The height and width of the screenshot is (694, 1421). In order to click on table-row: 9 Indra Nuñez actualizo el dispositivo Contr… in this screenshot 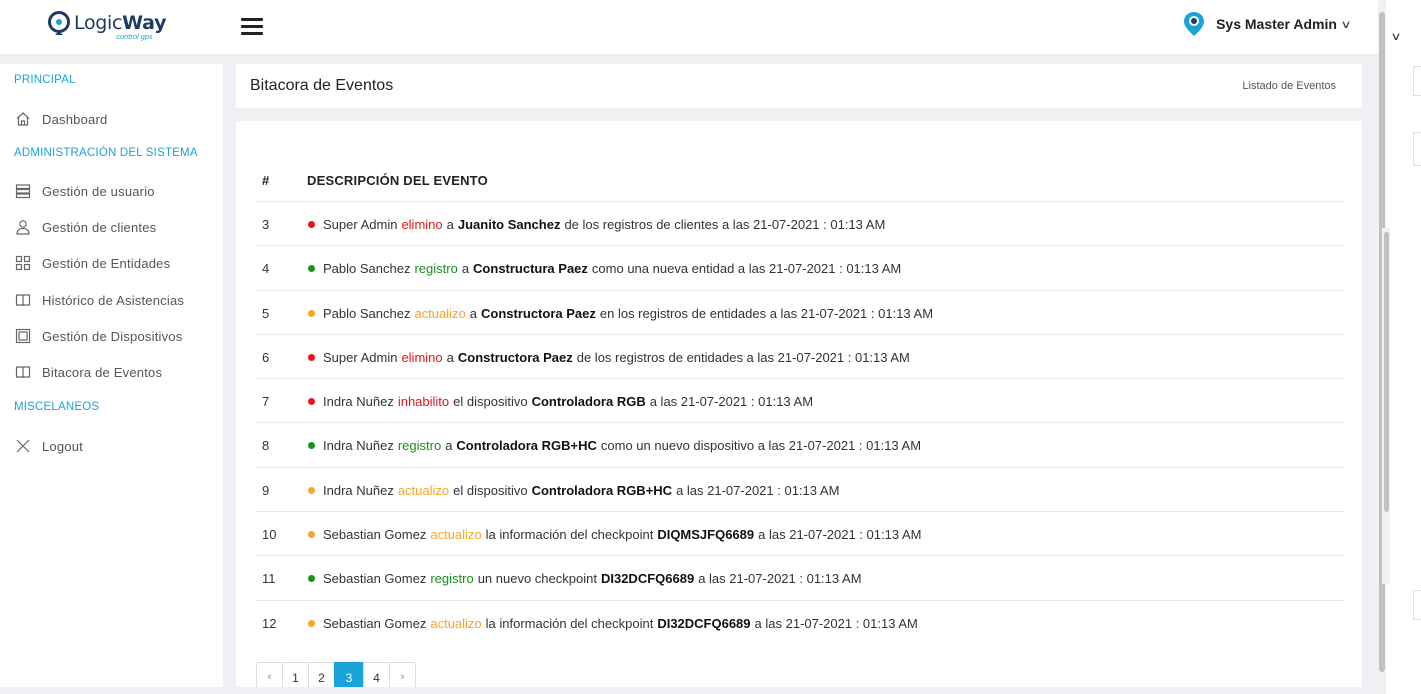, I will do `click(800, 488)`.